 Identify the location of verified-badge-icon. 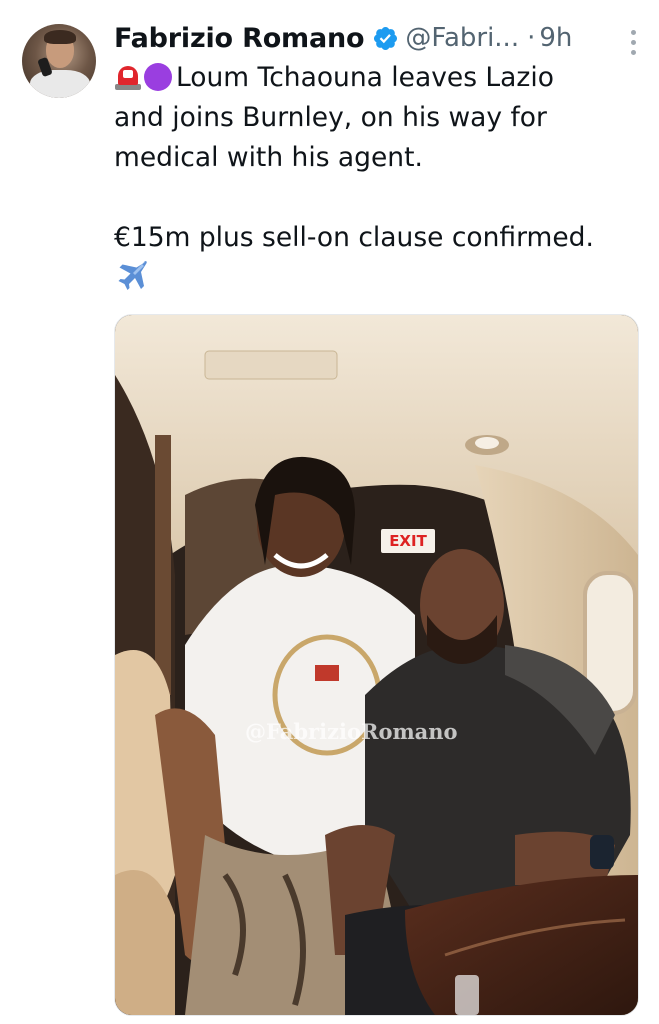
(386, 38).